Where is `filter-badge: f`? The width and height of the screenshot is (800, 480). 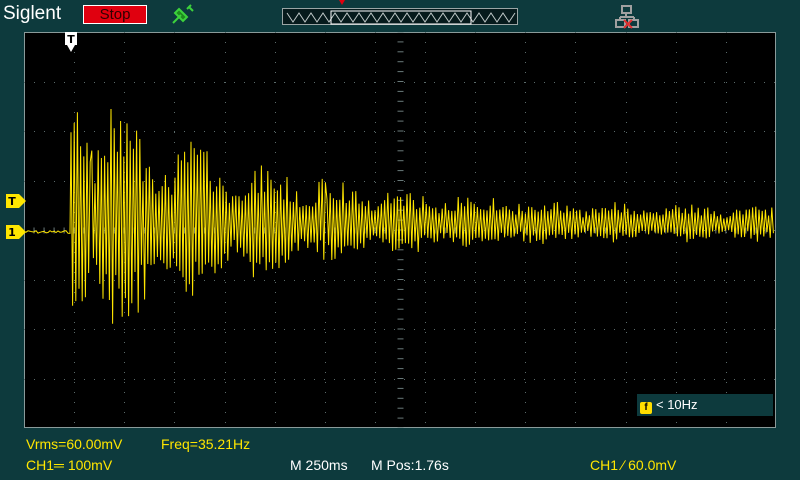
filter-badge: f is located at coordinates (646, 408).